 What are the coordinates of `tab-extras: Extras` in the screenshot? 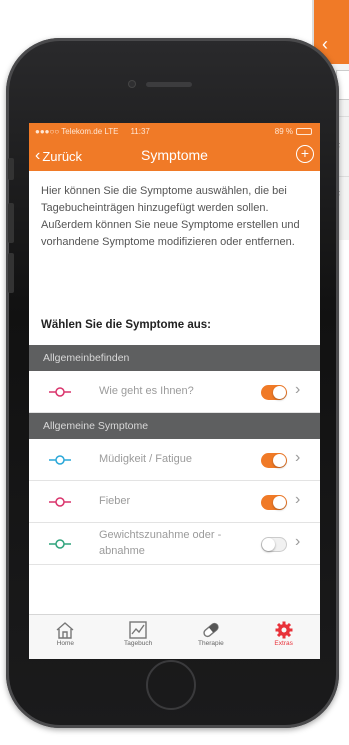 It's located at (283, 637).